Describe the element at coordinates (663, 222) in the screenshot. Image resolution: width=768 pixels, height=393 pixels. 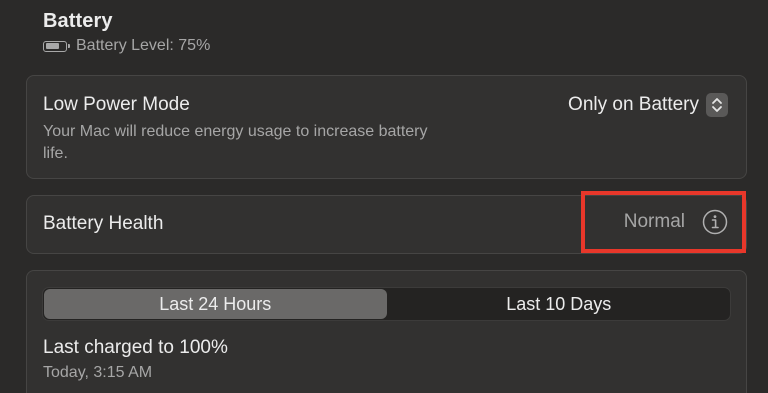
I see `highlight-box` at that location.